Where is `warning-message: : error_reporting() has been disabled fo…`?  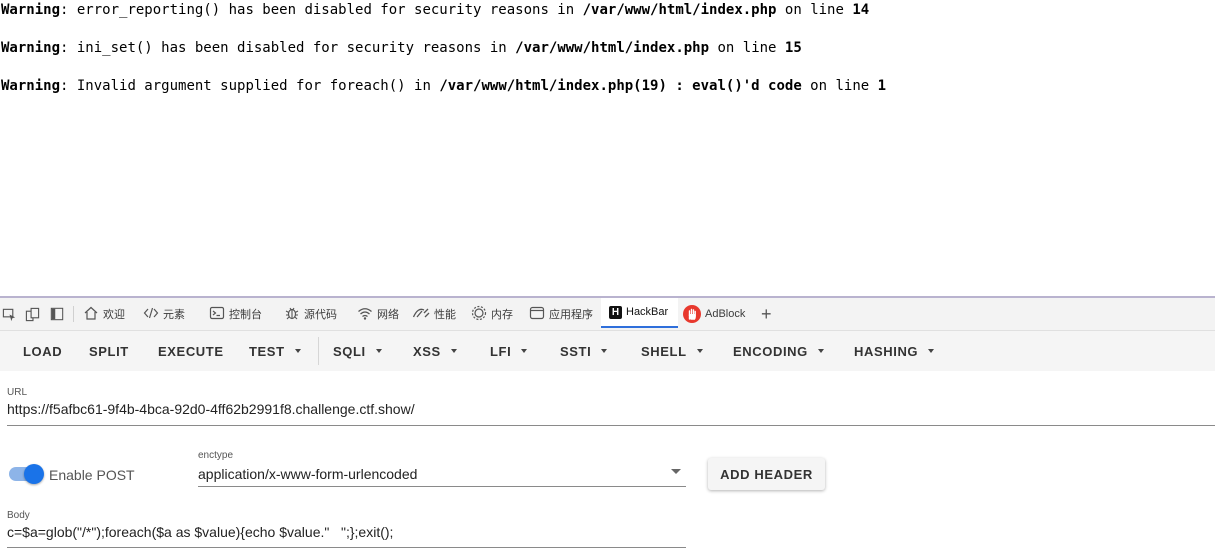 warning-message: : error_reporting() has been disabled fo… is located at coordinates (321, 10).